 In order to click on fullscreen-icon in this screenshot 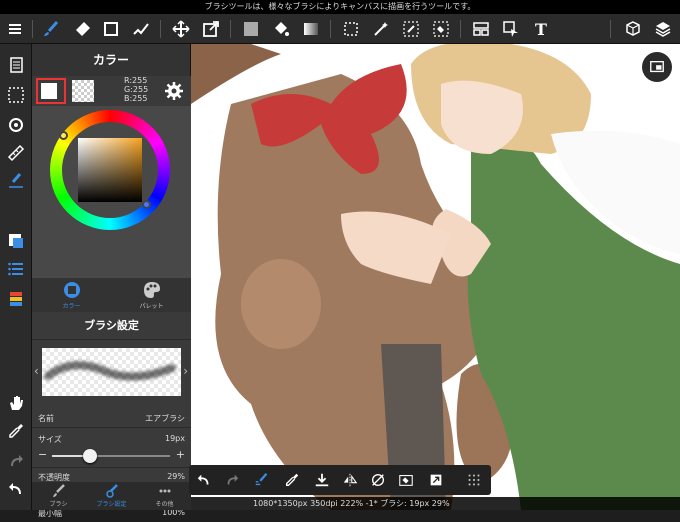, I will do `click(436, 480)`.